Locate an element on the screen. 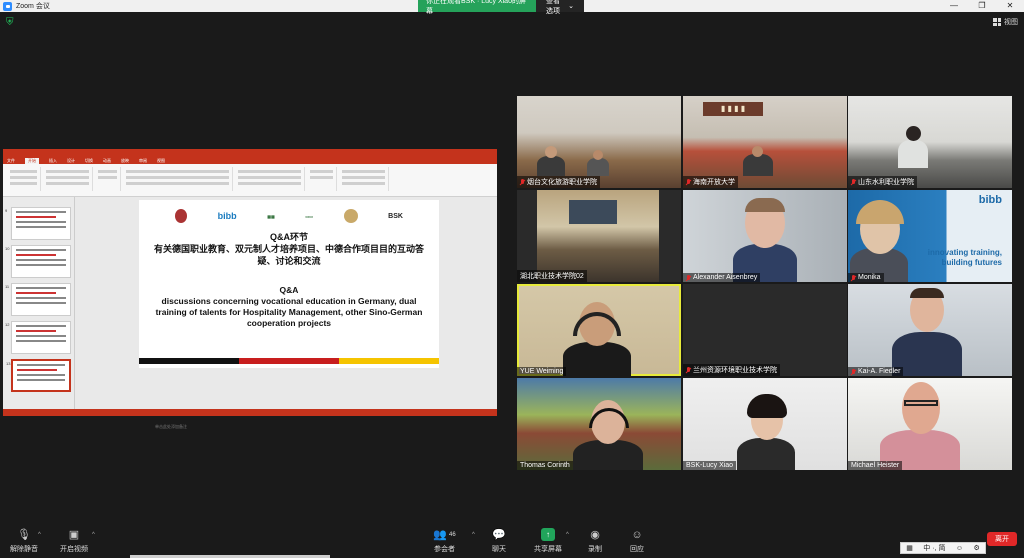  slide-thumbnails-panel: 9 10 11 12 13 is located at coordinates (39, 303).